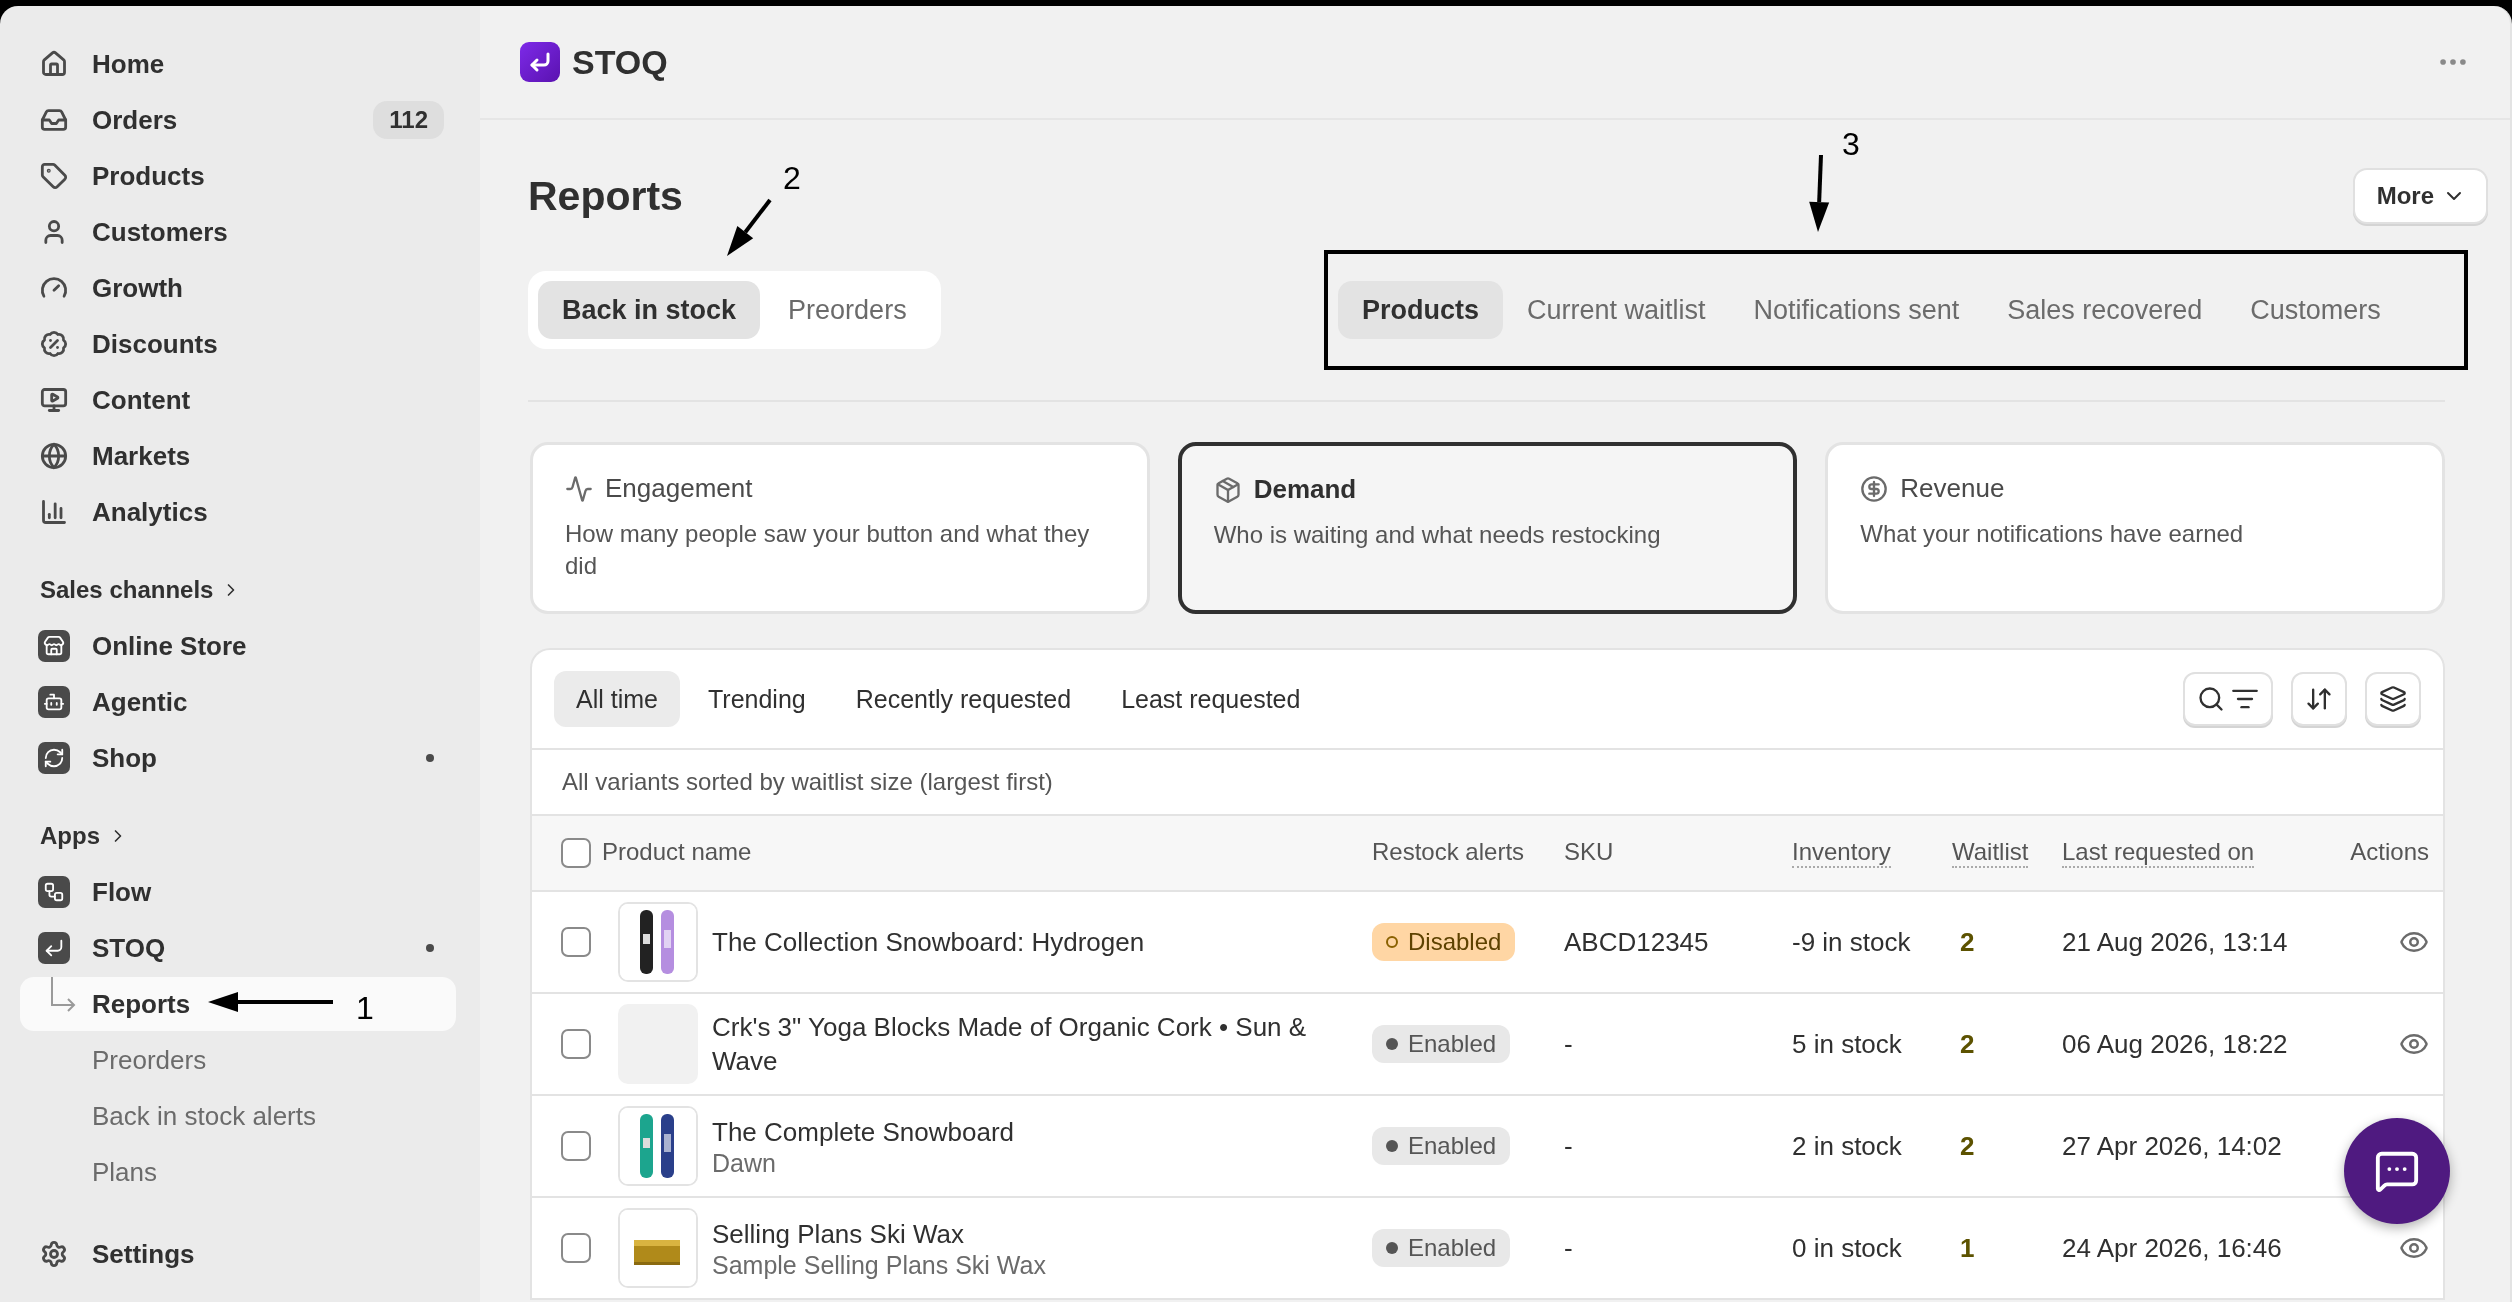  What do you see at coordinates (1437, 535) in the screenshot?
I see `card-description: Who is waiting and what needs restocking` at bounding box center [1437, 535].